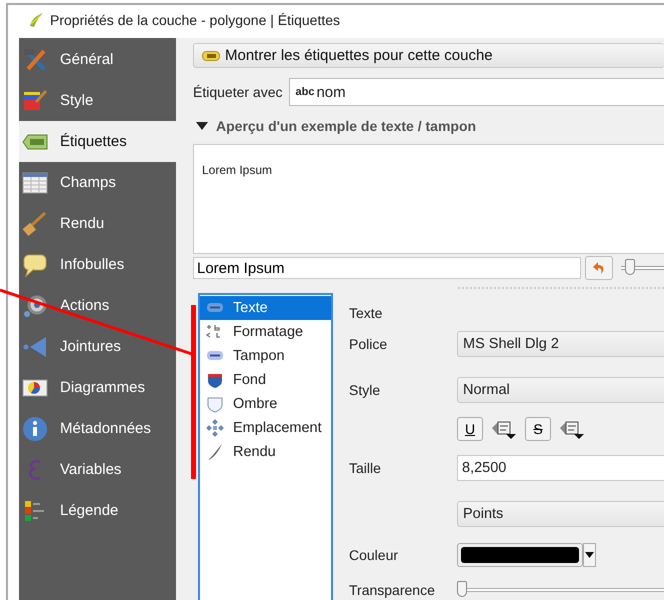 This screenshot has width=664, height=600. I want to click on list-item: Emplacement, so click(265, 428).